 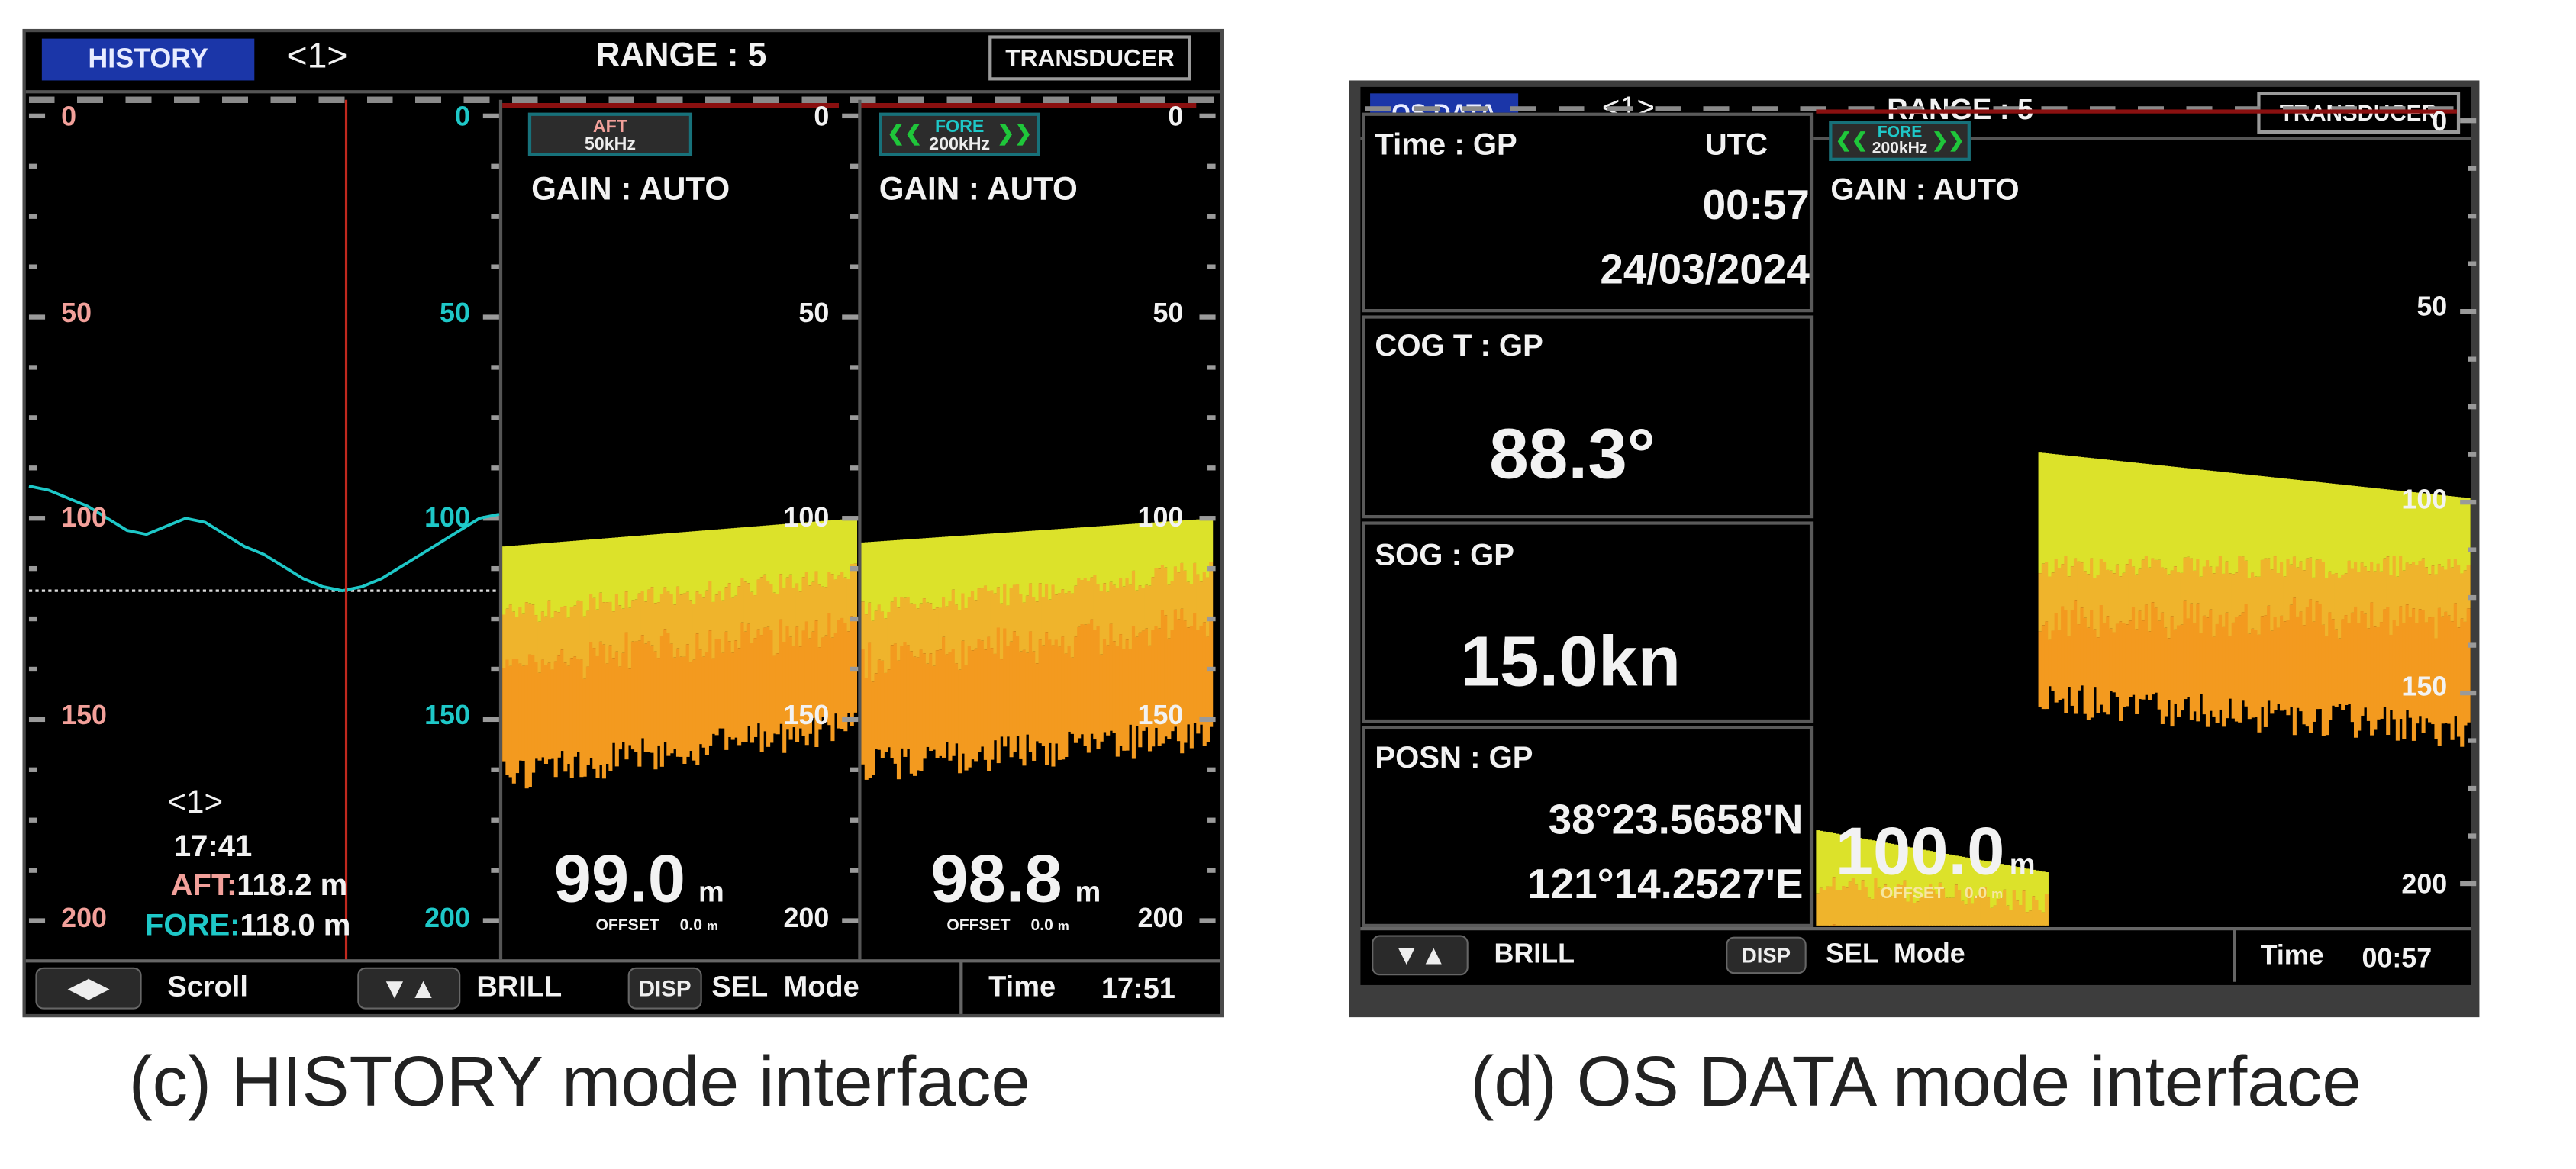 I want to click on offset-value: 0.0, so click(x=1041, y=926).